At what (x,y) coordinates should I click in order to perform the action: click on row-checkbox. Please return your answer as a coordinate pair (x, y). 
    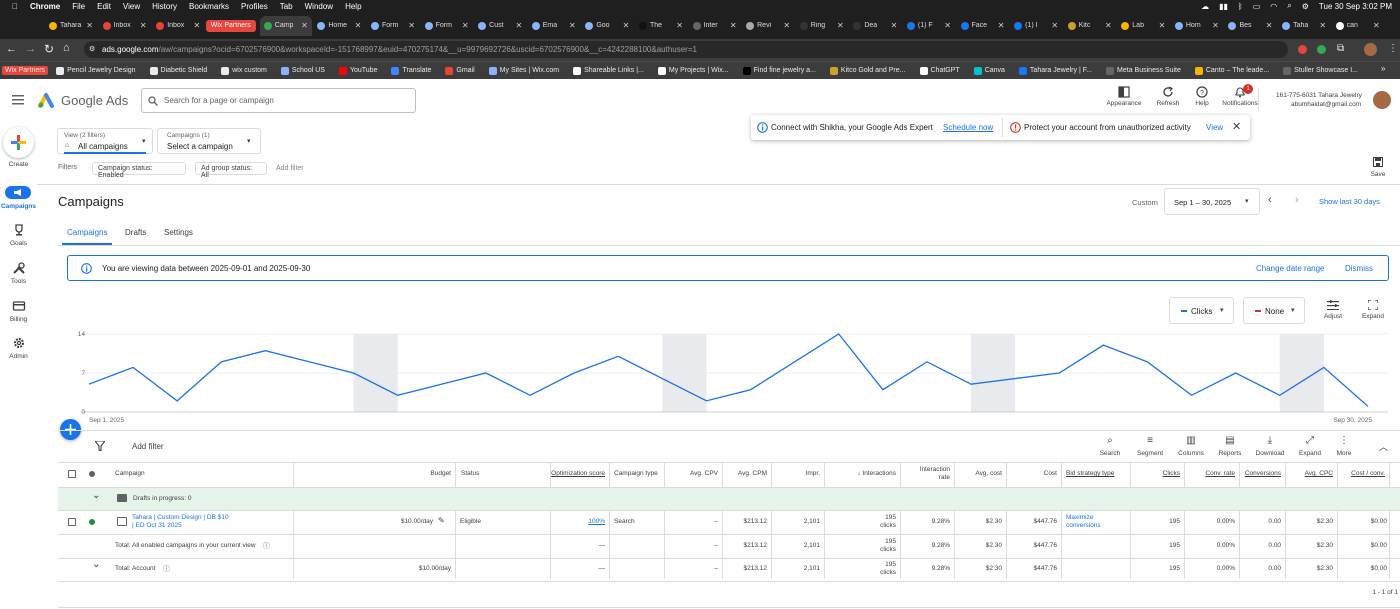
    Looking at the image, I should click on (72, 522).